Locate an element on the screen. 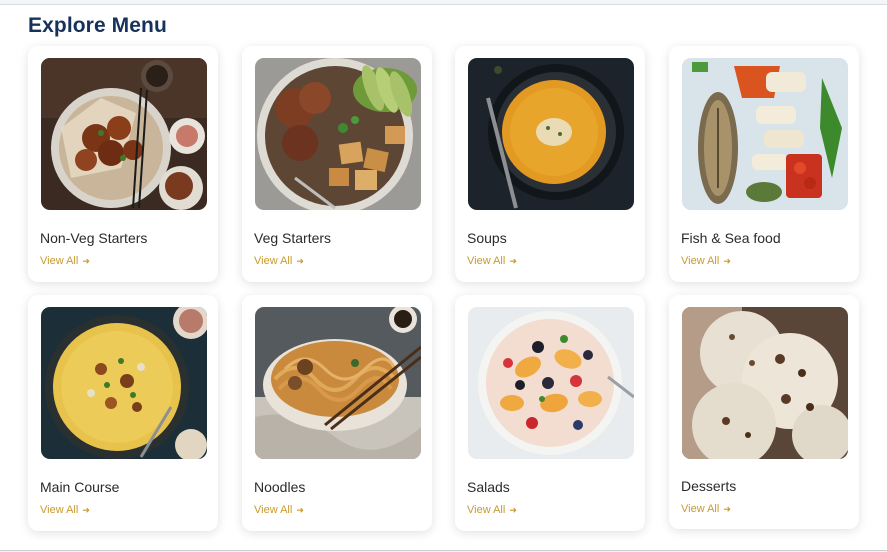 The width and height of the screenshot is (887, 552). non-veg-starters-image is located at coordinates (124, 134).